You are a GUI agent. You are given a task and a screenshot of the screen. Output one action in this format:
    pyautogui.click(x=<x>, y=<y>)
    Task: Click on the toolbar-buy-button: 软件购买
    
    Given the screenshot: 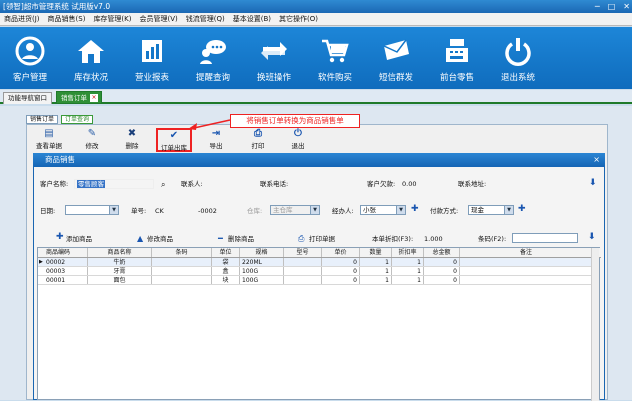 What is the action you would take?
    pyautogui.click(x=335, y=58)
    